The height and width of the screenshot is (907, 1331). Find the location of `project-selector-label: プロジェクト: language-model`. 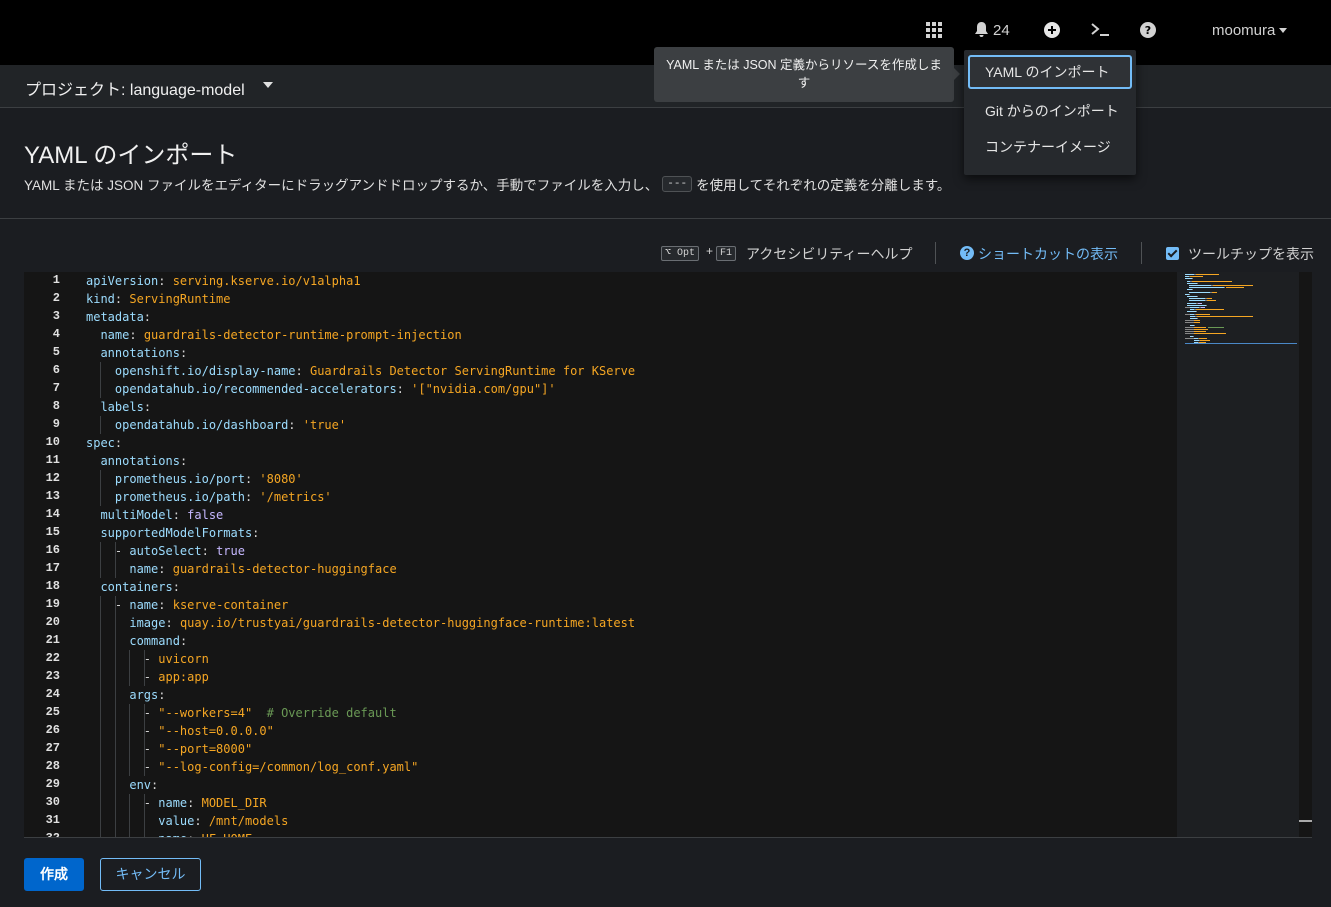

project-selector-label: プロジェクト: language-model is located at coordinates (135, 88).